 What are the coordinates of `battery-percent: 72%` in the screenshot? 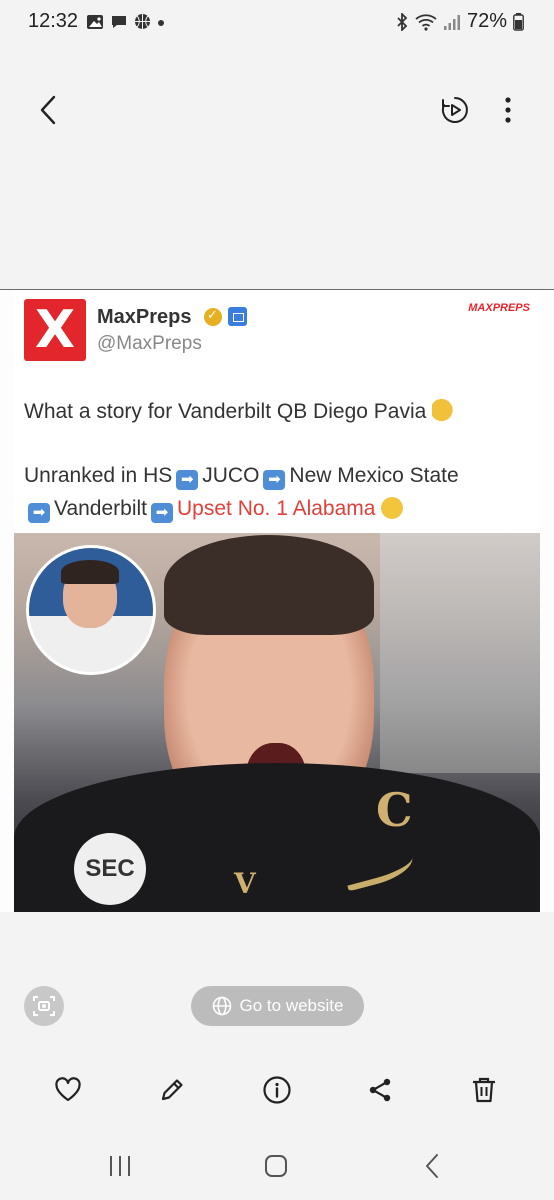 It's located at (486, 21).